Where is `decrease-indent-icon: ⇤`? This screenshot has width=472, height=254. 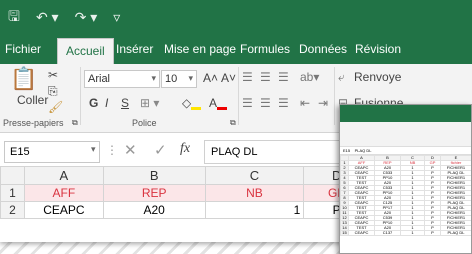 decrease-indent-icon: ⇤ is located at coordinates (305, 103).